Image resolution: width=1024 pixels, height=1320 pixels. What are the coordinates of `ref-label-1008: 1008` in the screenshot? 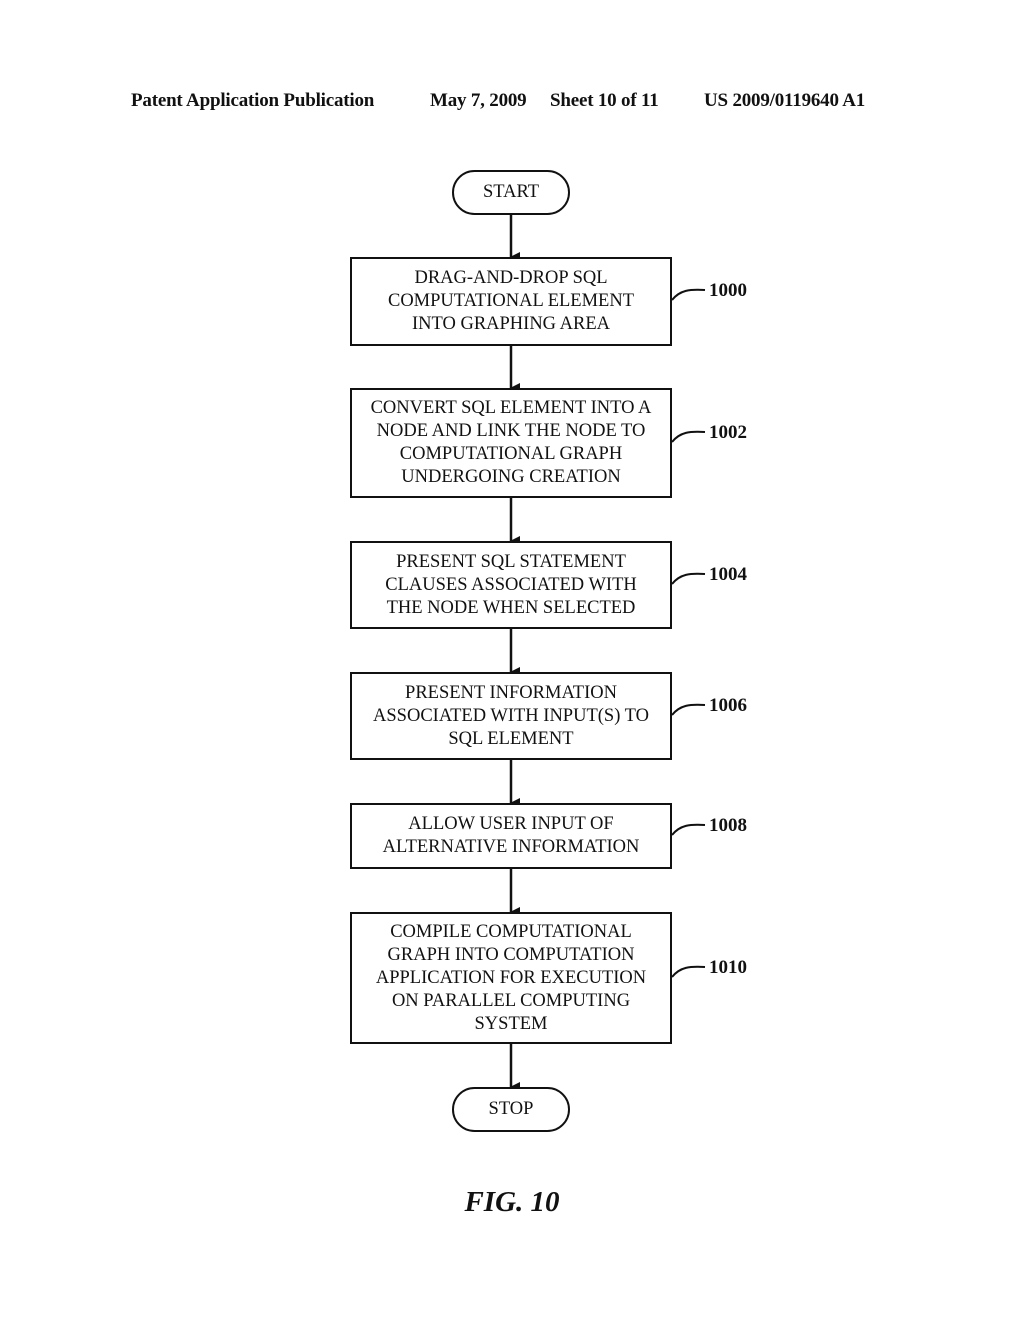 It's located at (728, 825).